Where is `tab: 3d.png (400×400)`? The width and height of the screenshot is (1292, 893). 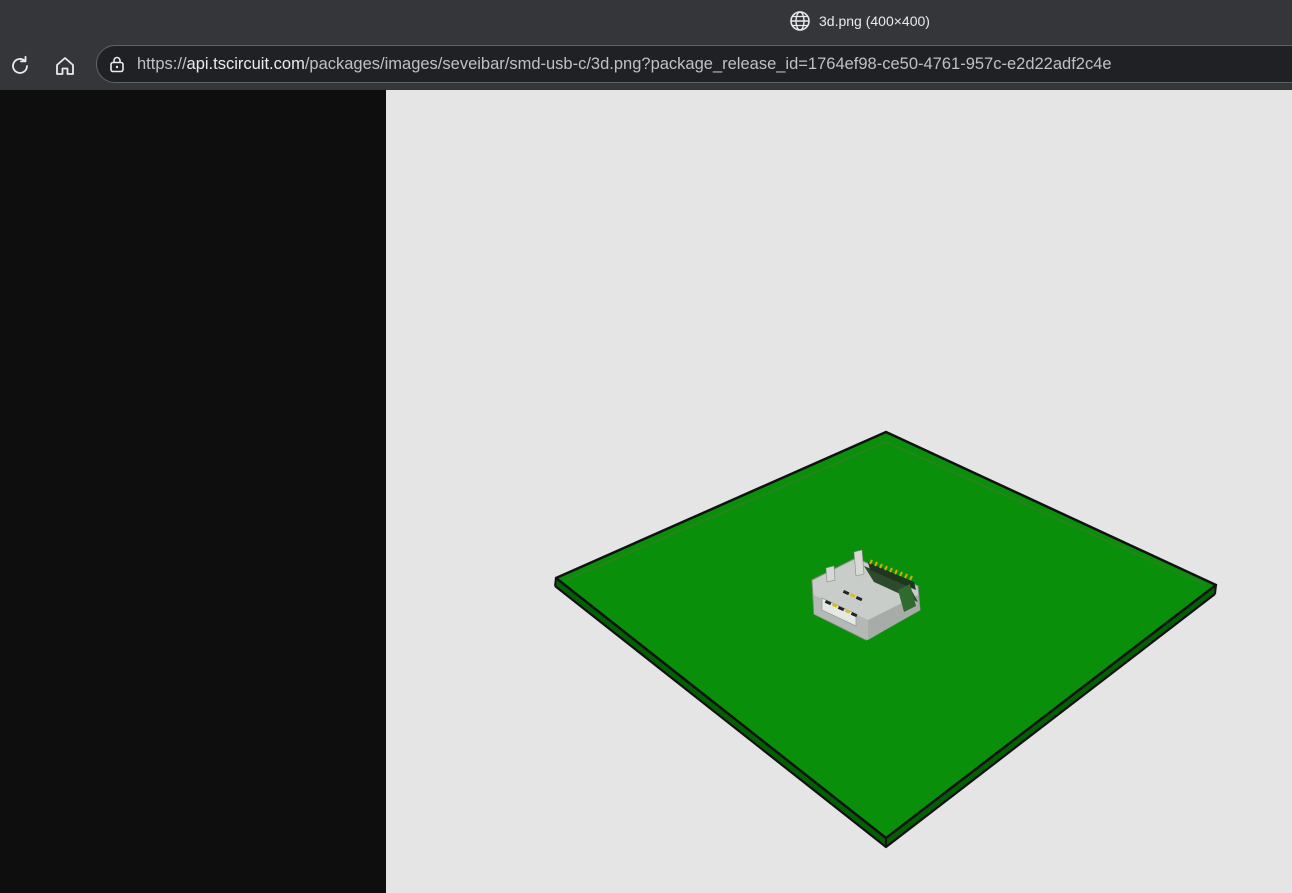
tab: 3d.png (400×400) is located at coordinates (859, 21).